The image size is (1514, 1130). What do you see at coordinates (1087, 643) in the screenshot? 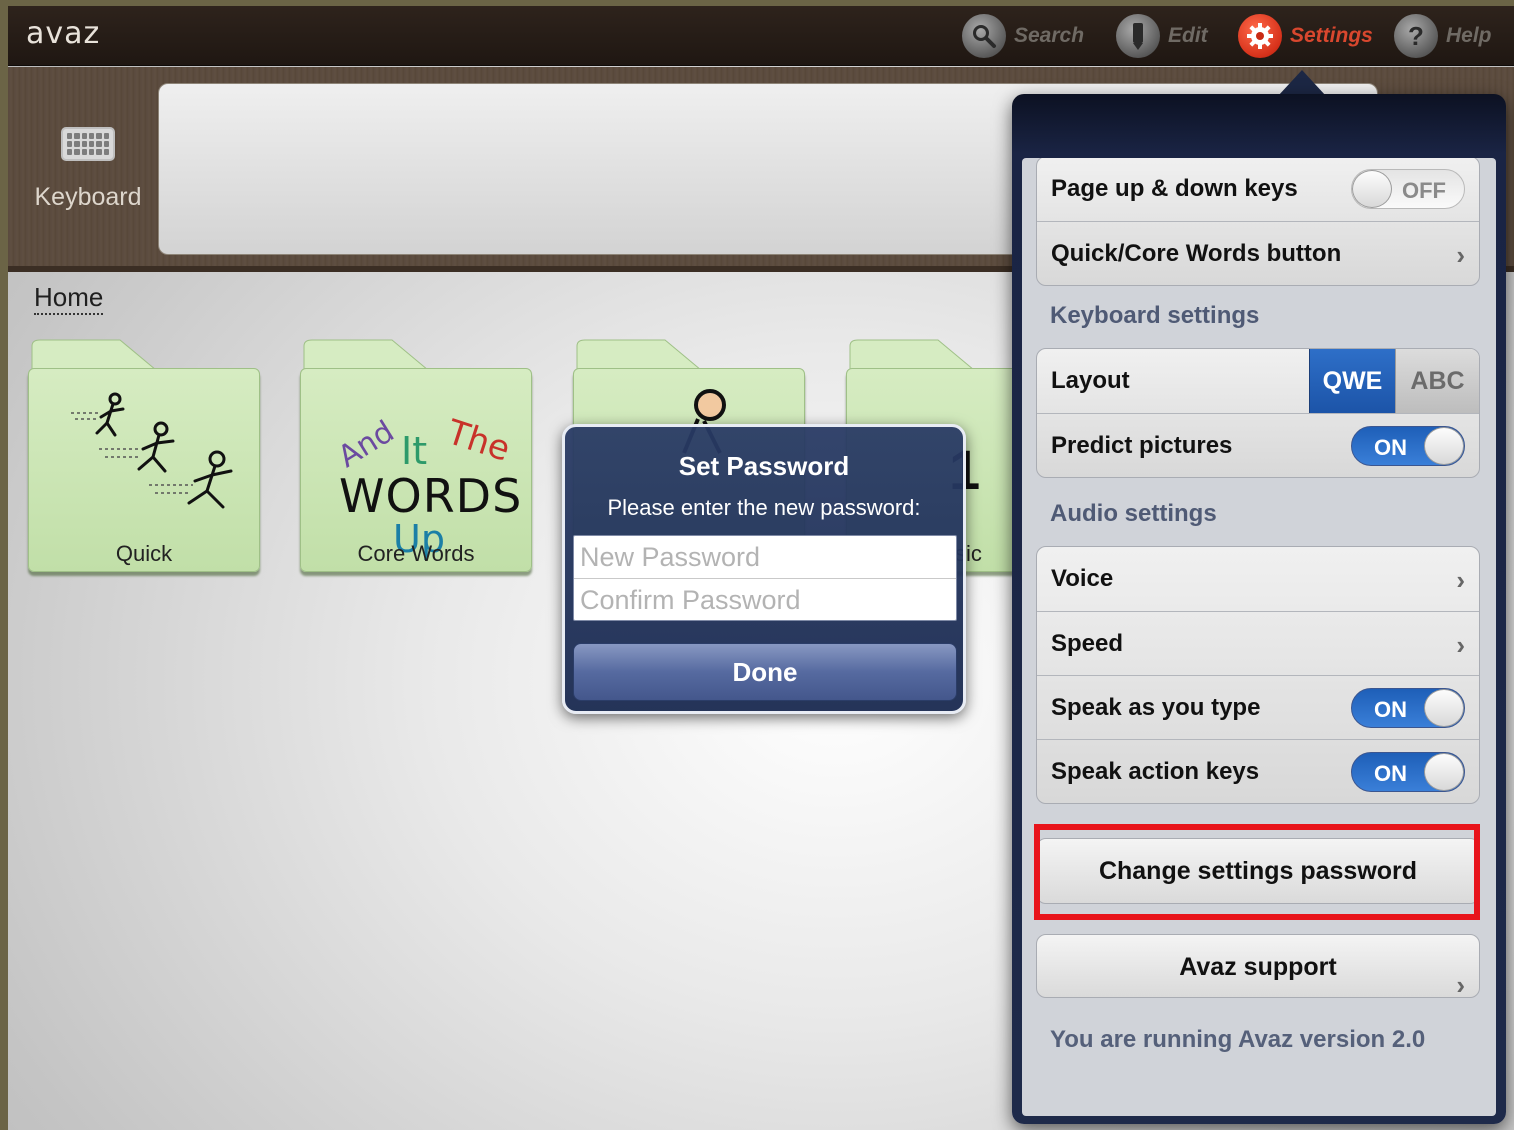
I see `row-label: Speed` at bounding box center [1087, 643].